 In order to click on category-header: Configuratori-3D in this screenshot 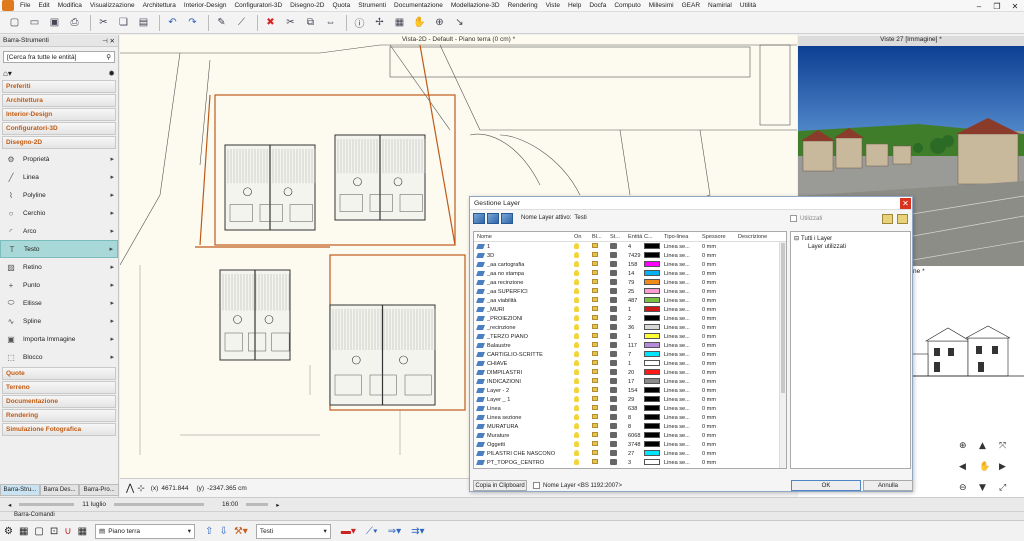, I will do `click(59, 128)`.